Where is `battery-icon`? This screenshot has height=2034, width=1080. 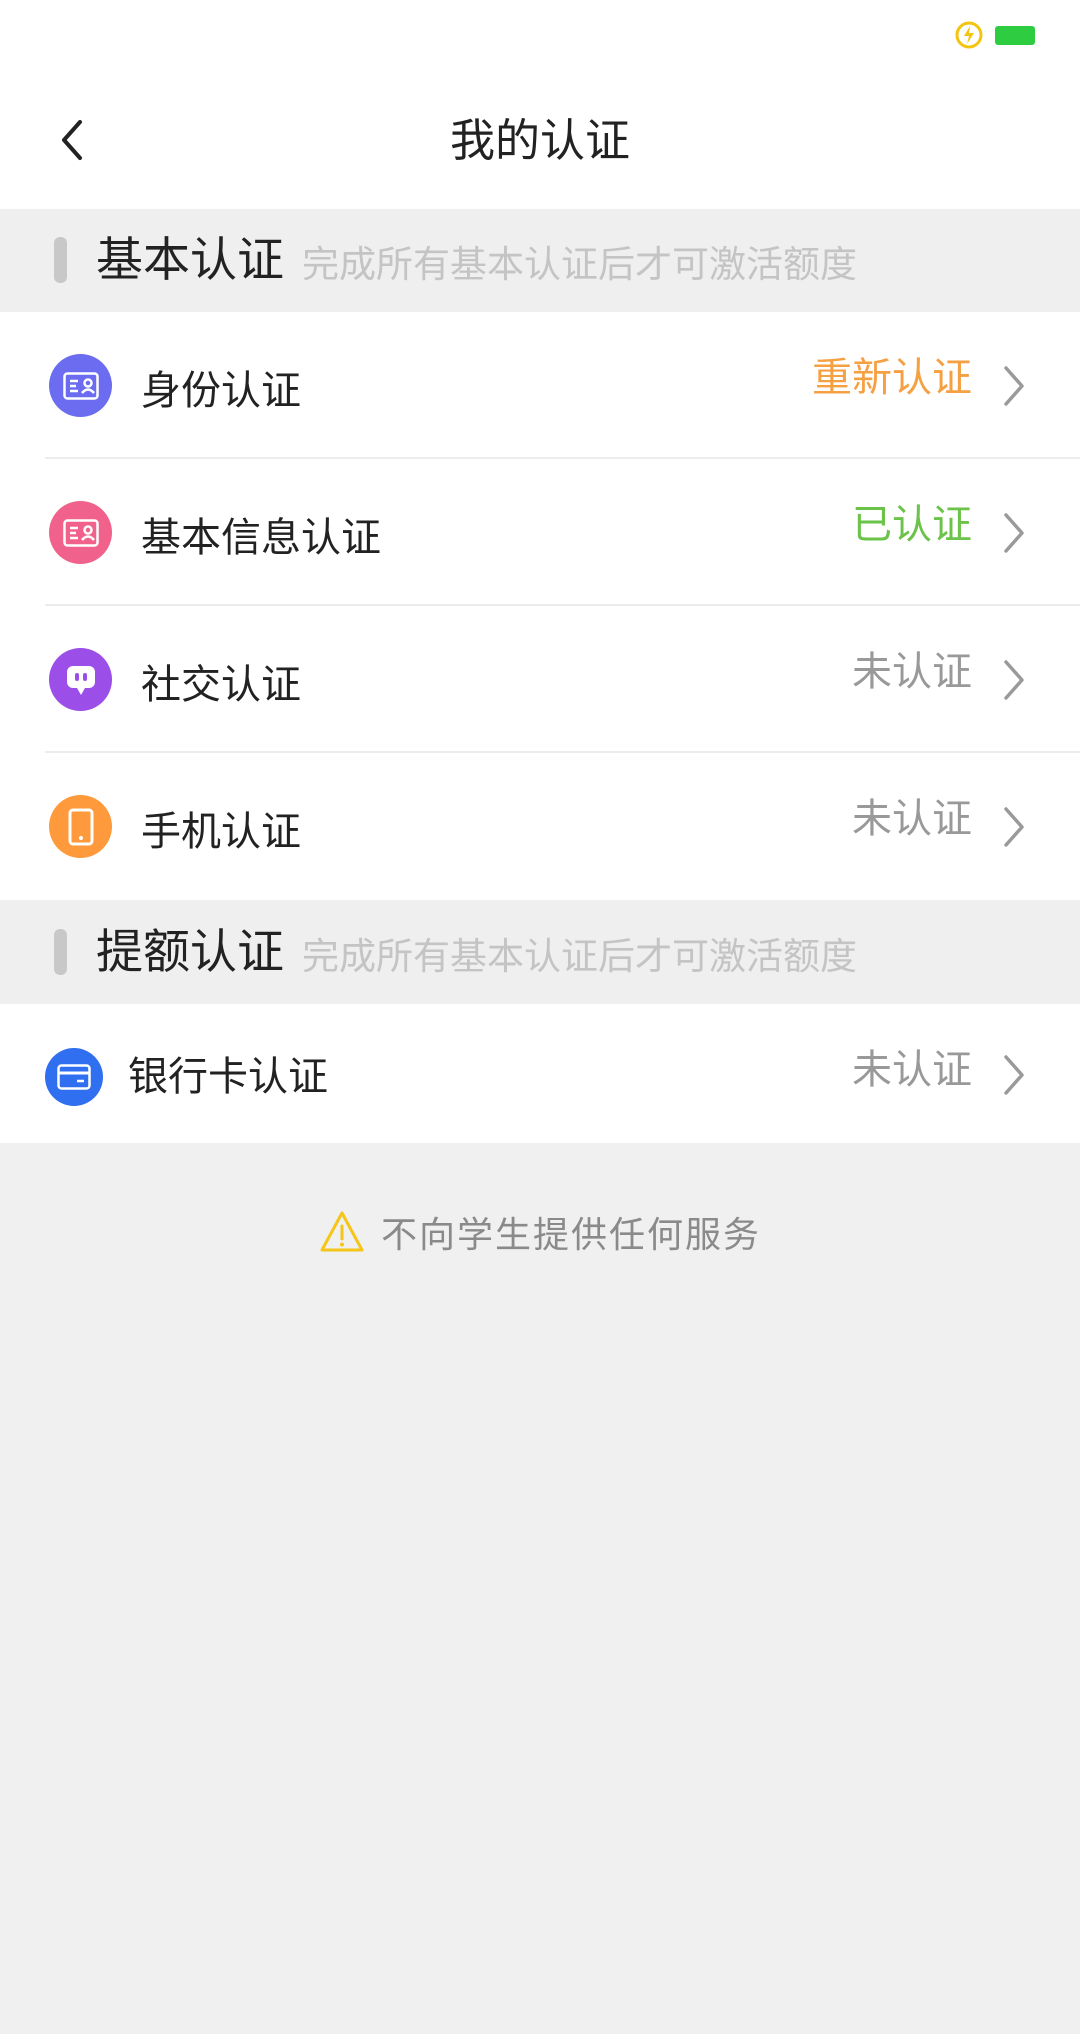 battery-icon is located at coordinates (1015, 35).